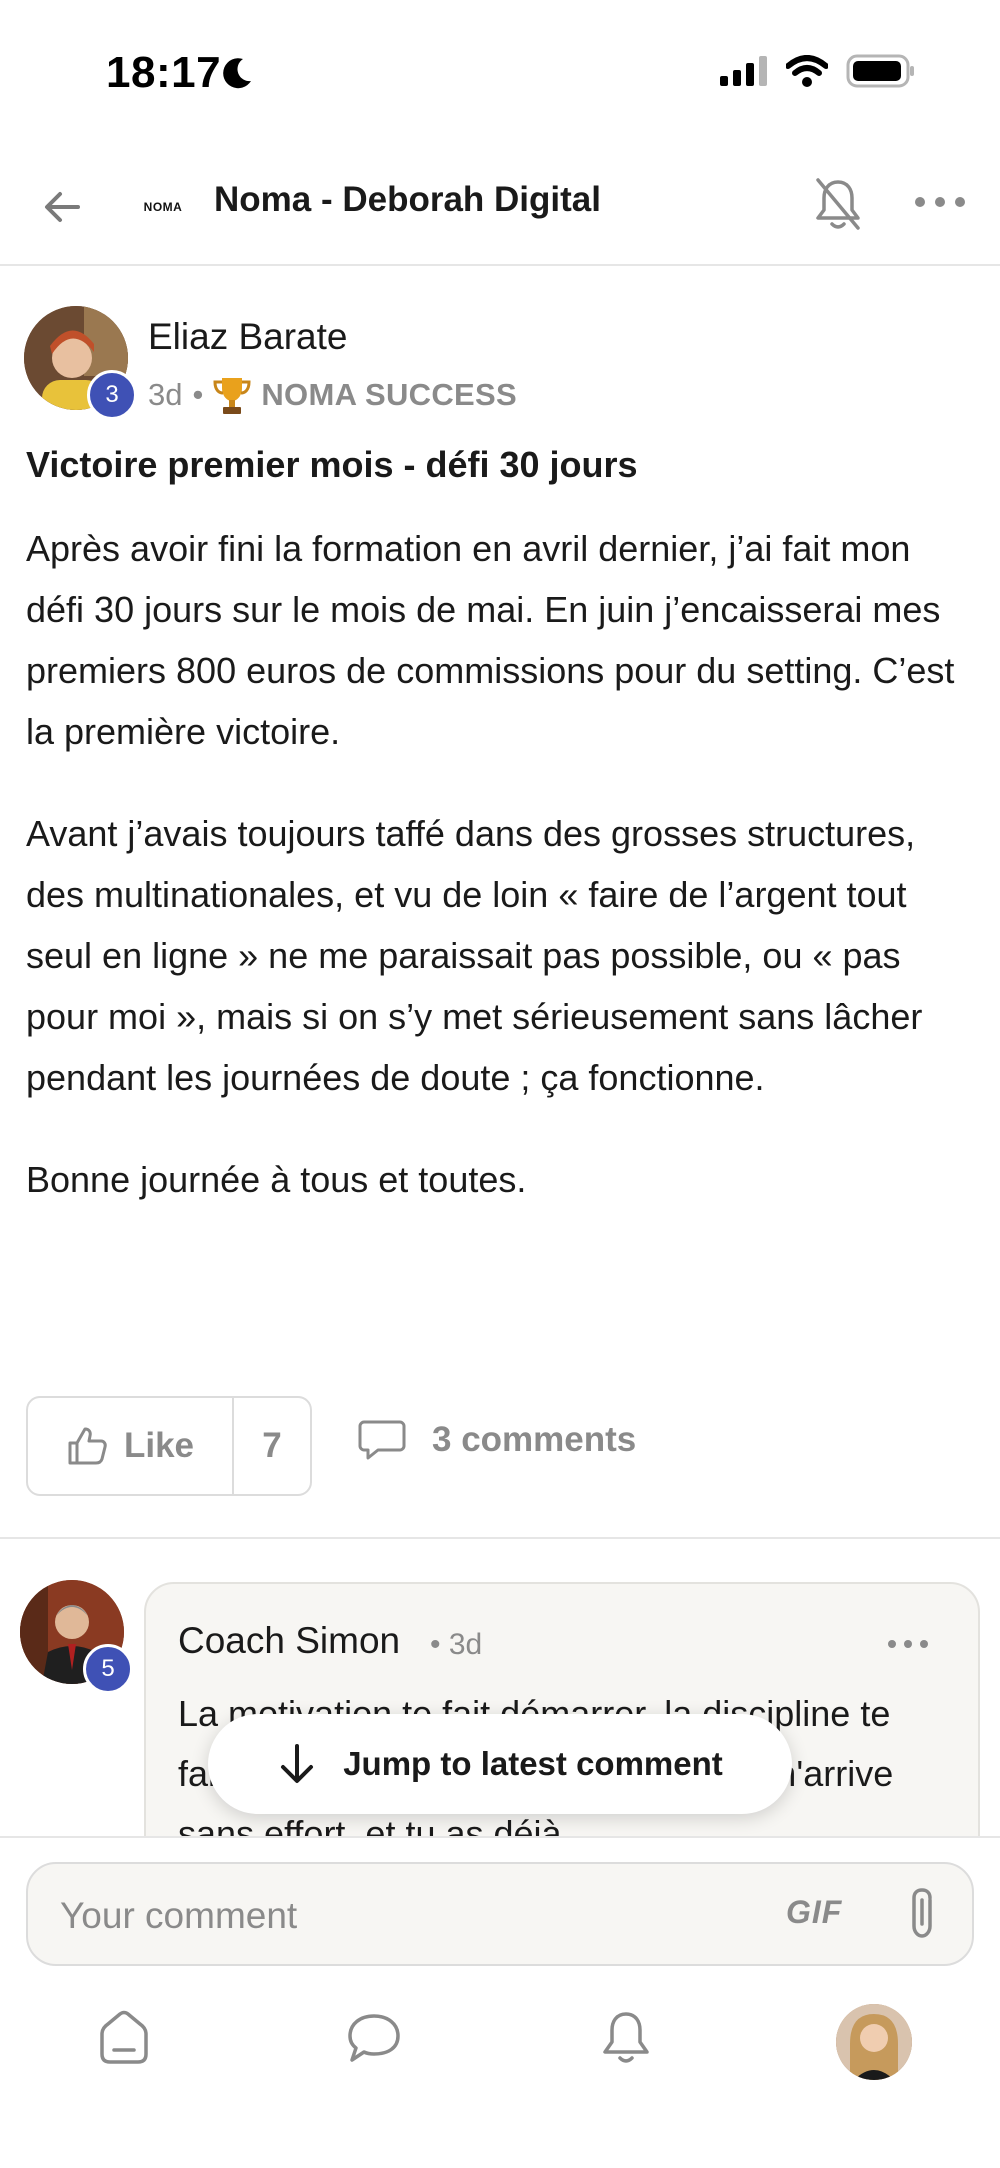 This screenshot has width=1000, height=2168. I want to click on profile-avatar, so click(874, 2042).